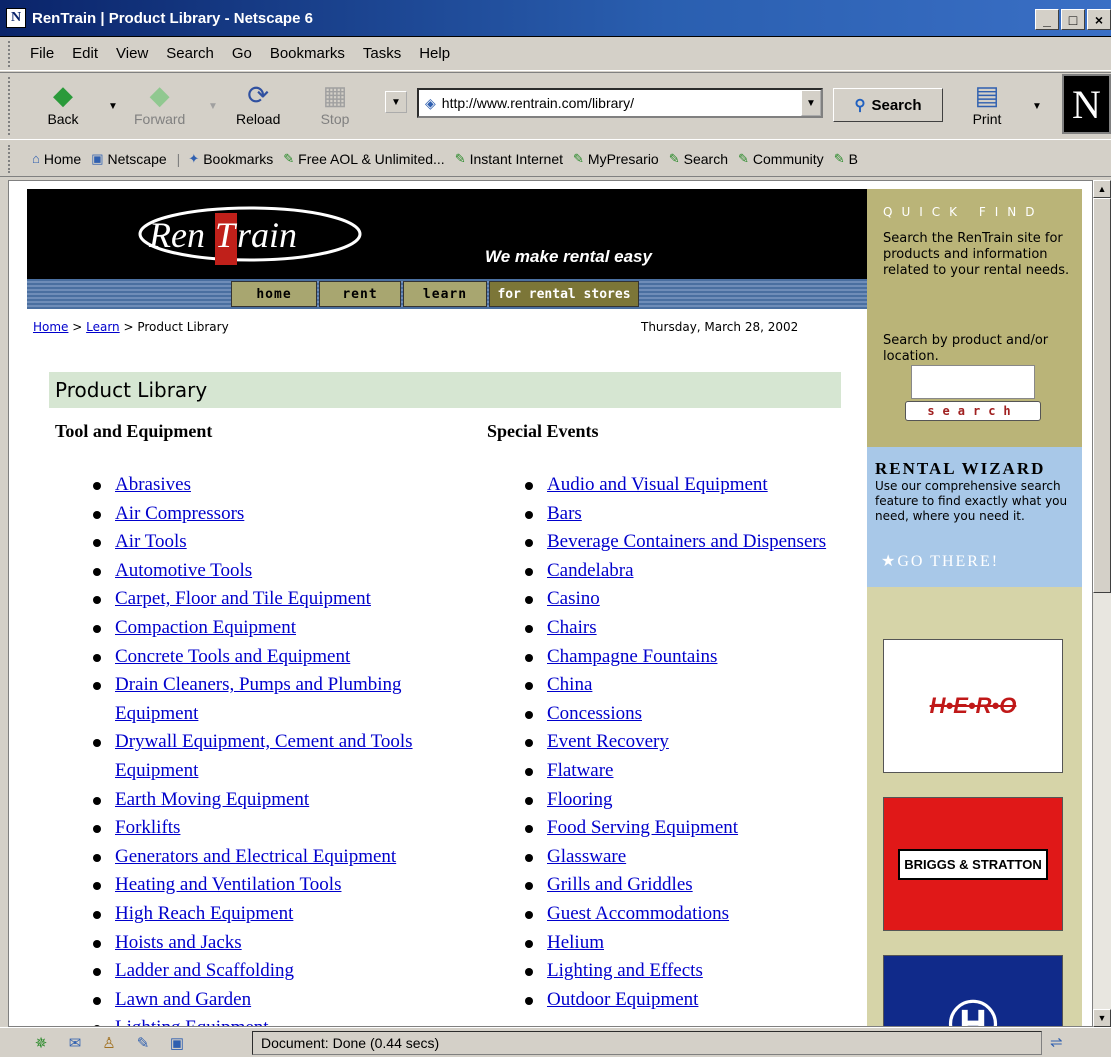  Describe the element at coordinates (572, 627) in the screenshot. I see `product-link: Chairs` at that location.